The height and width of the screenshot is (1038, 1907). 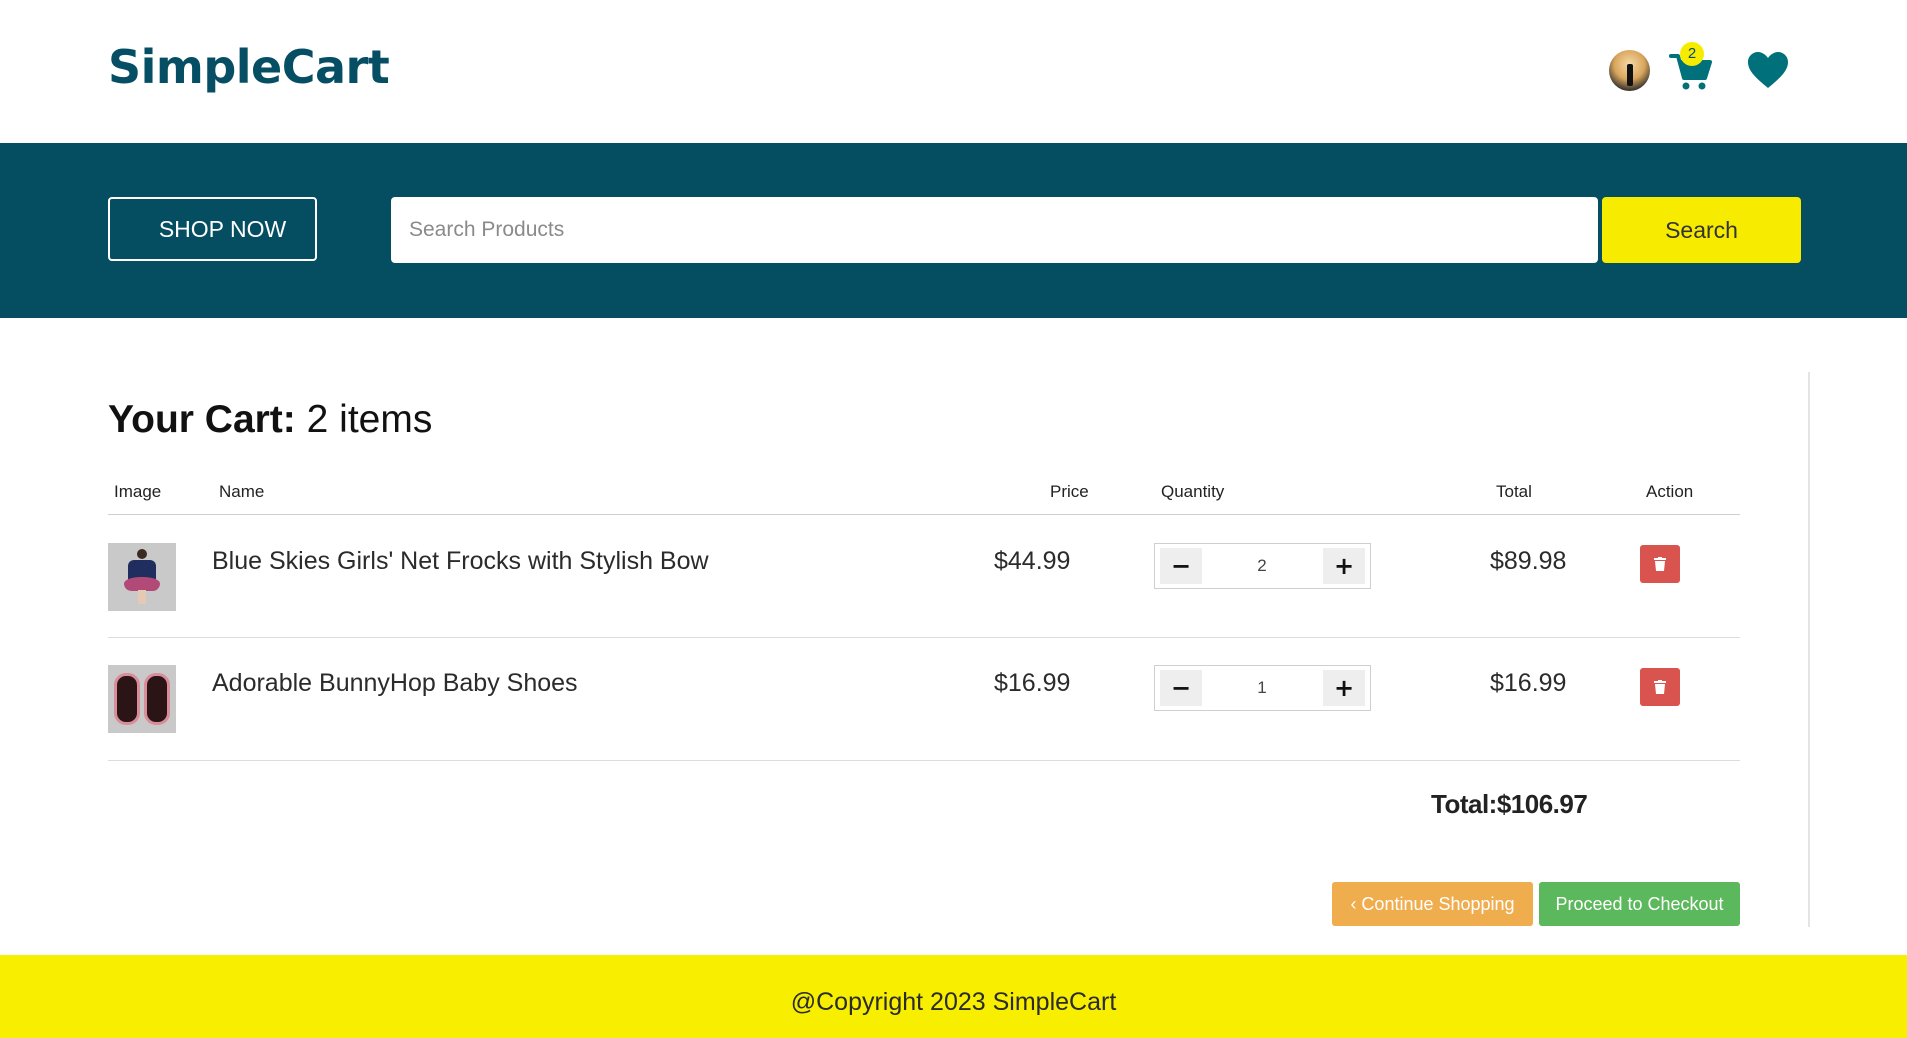 I want to click on column-header-image: Image, so click(x=138, y=491).